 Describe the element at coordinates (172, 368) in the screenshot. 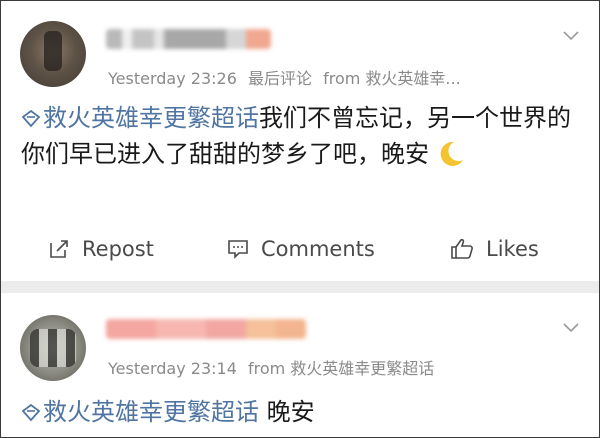

I see `post-time: Yesterday 23:14` at that location.